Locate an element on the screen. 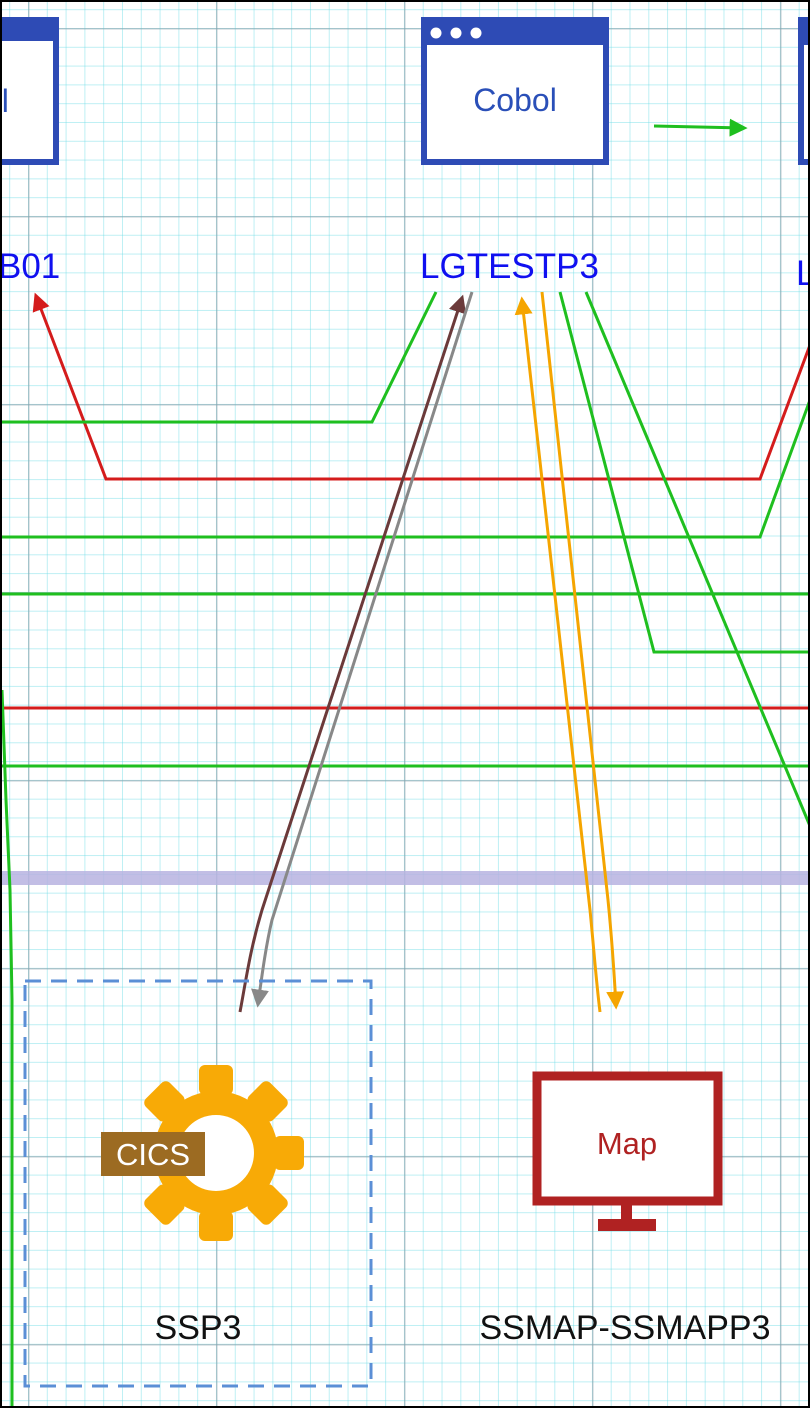 The height and width of the screenshot is (1408, 810). window-icon is located at coordinates (804, 91).